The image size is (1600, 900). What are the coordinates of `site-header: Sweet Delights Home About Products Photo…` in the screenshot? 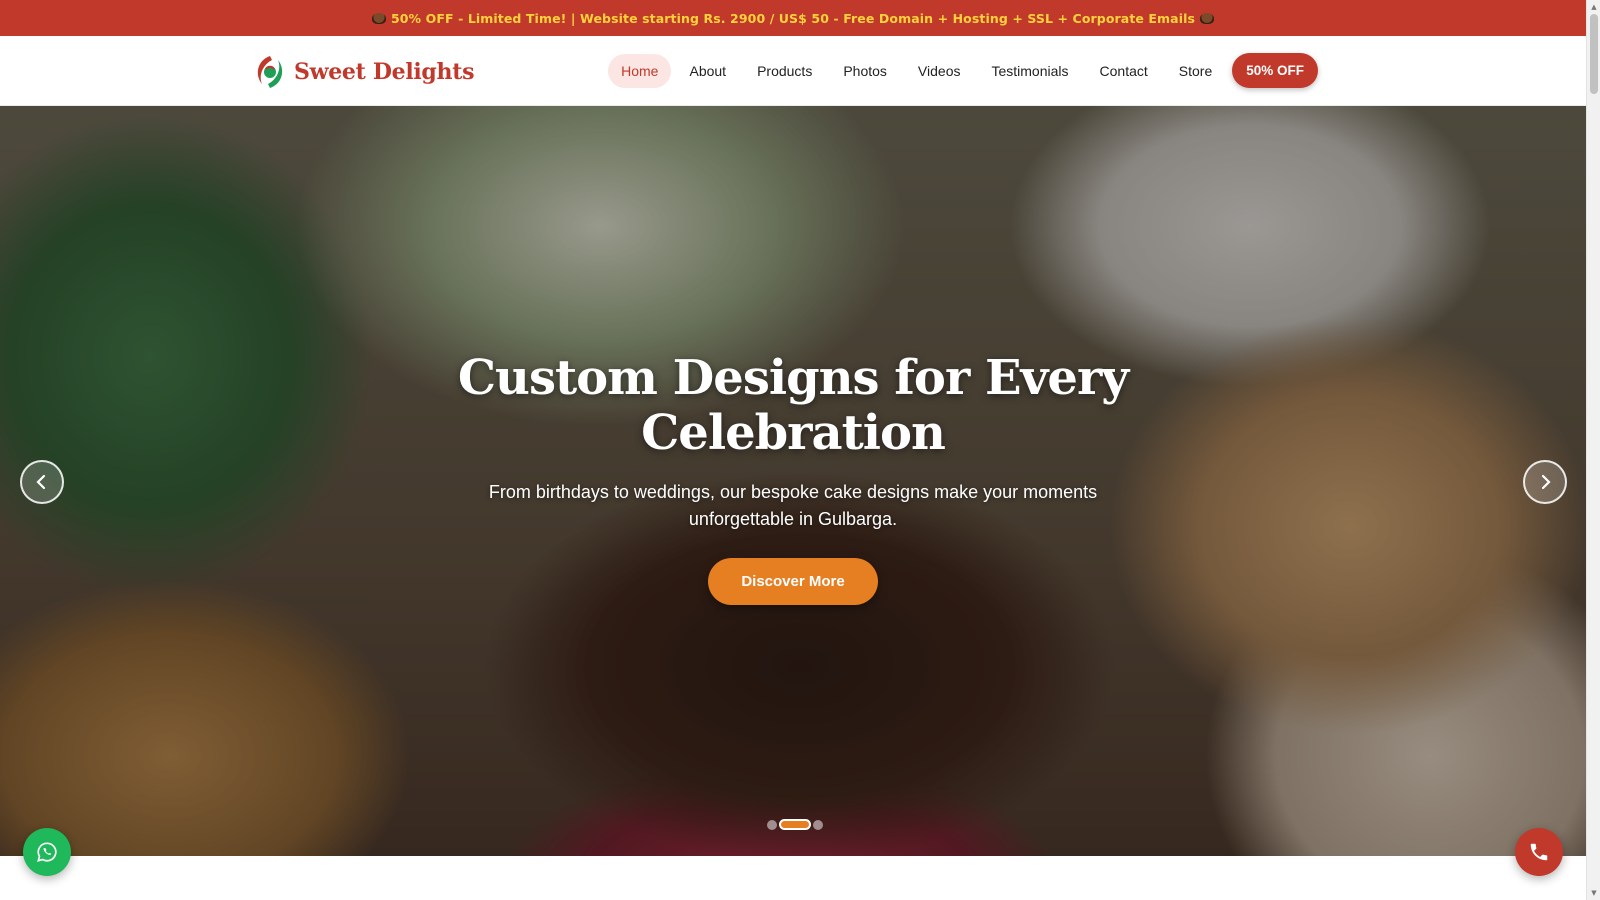 It's located at (793, 71).